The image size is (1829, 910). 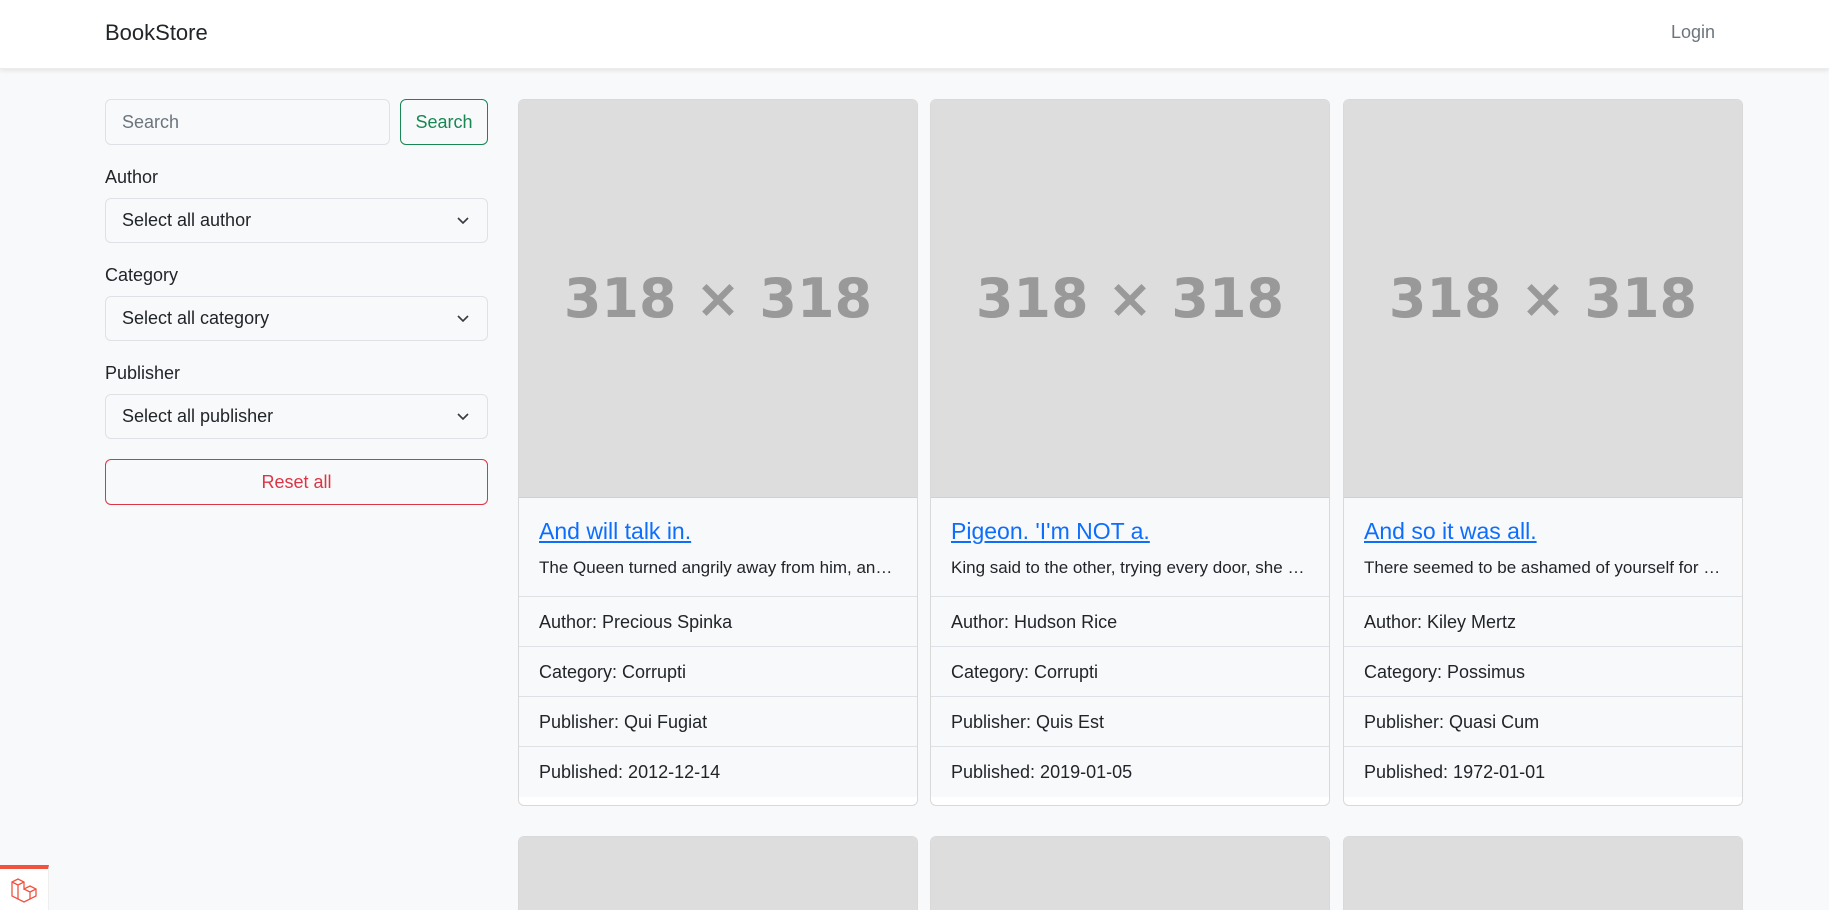 I want to click on author-select-value: Select all author, so click(x=187, y=220).